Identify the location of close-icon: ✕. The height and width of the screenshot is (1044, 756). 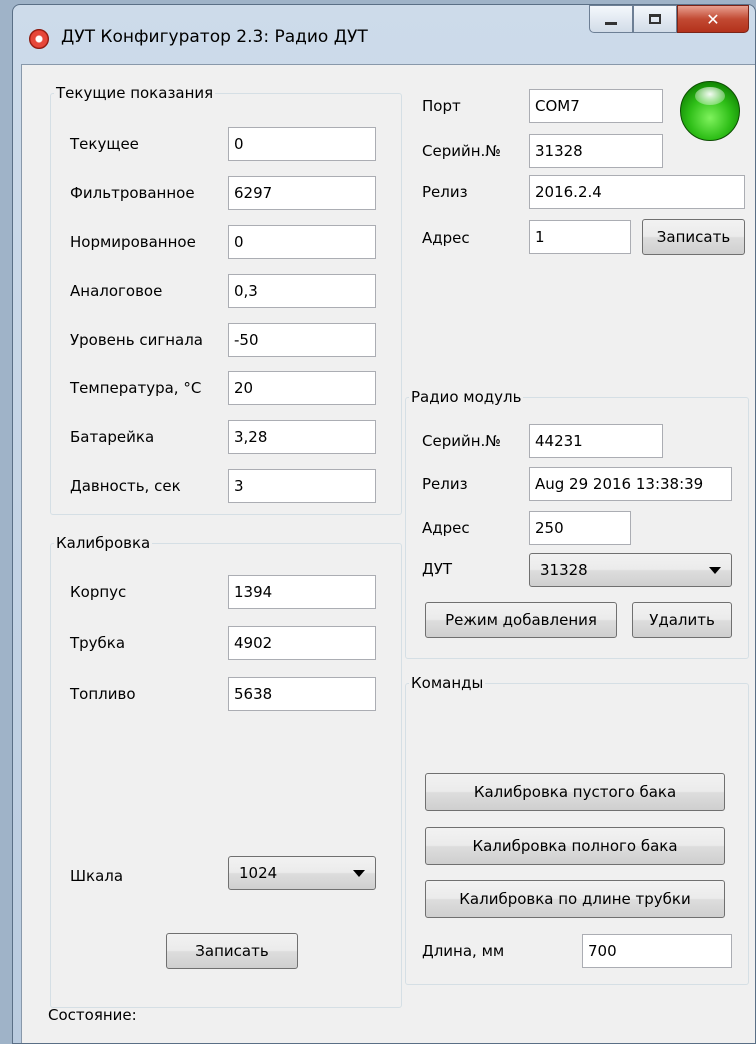
(713, 19).